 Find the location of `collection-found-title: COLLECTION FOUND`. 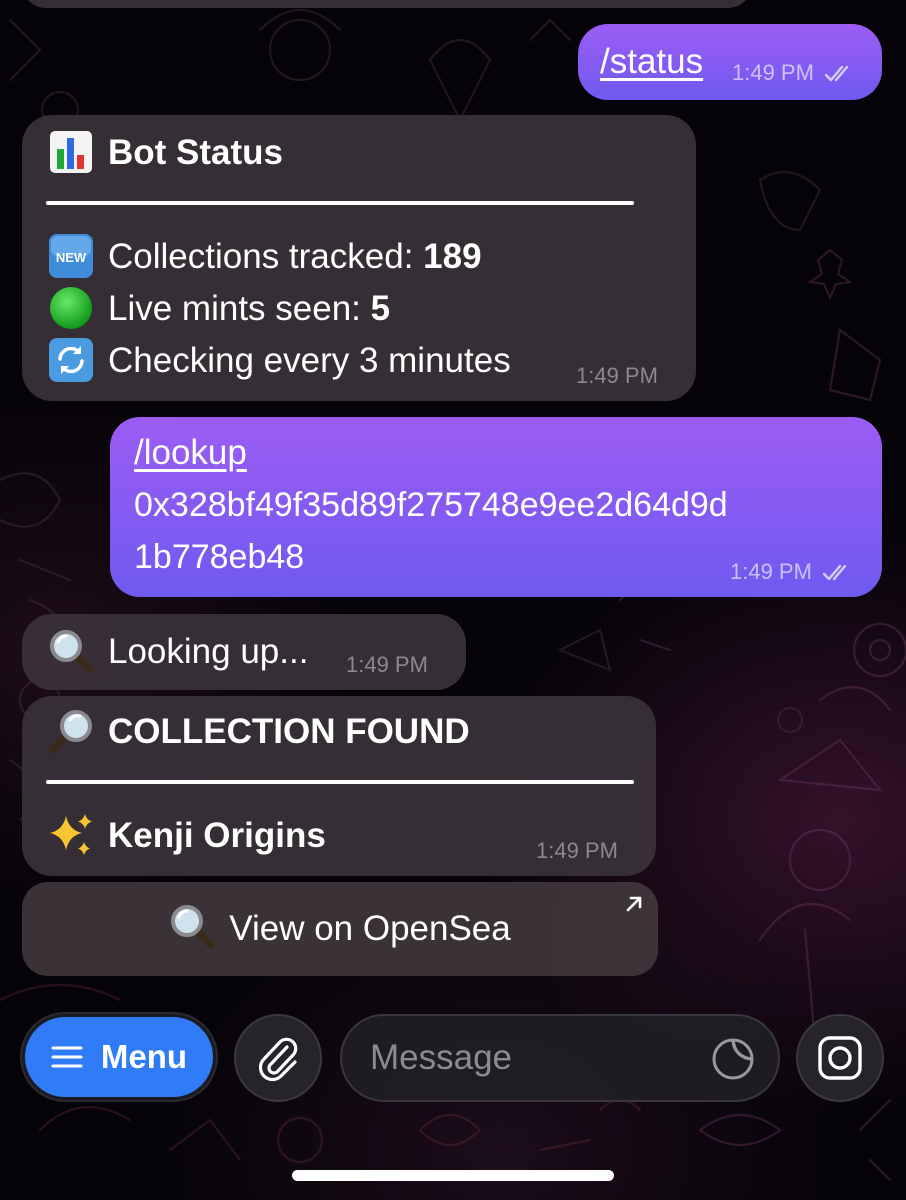

collection-found-title: COLLECTION FOUND is located at coordinates (289, 731).